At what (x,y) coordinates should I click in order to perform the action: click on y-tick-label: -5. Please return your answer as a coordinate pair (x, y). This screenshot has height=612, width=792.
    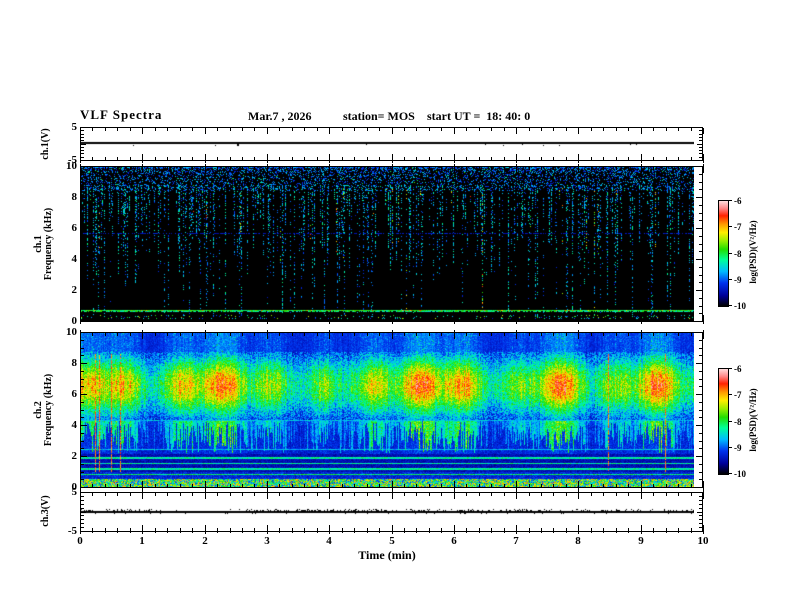
    Looking at the image, I should click on (72, 160).